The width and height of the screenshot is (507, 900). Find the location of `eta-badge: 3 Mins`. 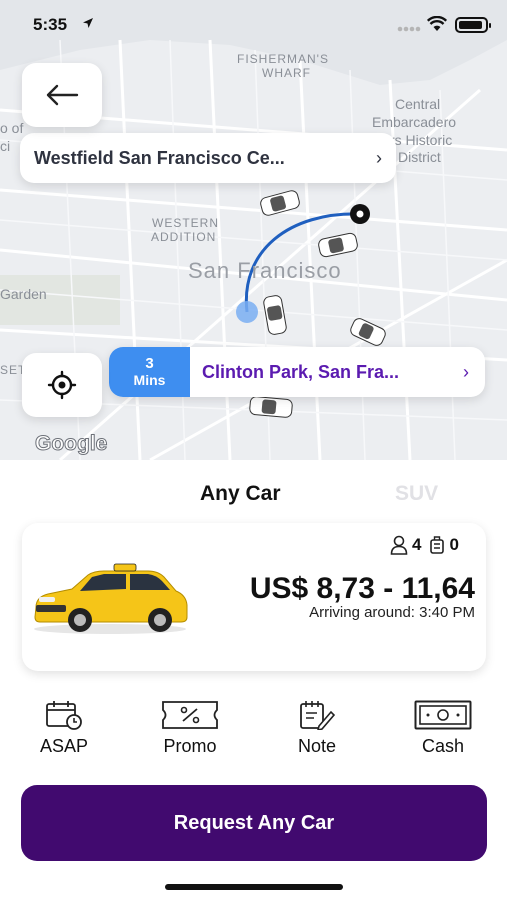

eta-badge: 3 Mins is located at coordinates (149, 372).